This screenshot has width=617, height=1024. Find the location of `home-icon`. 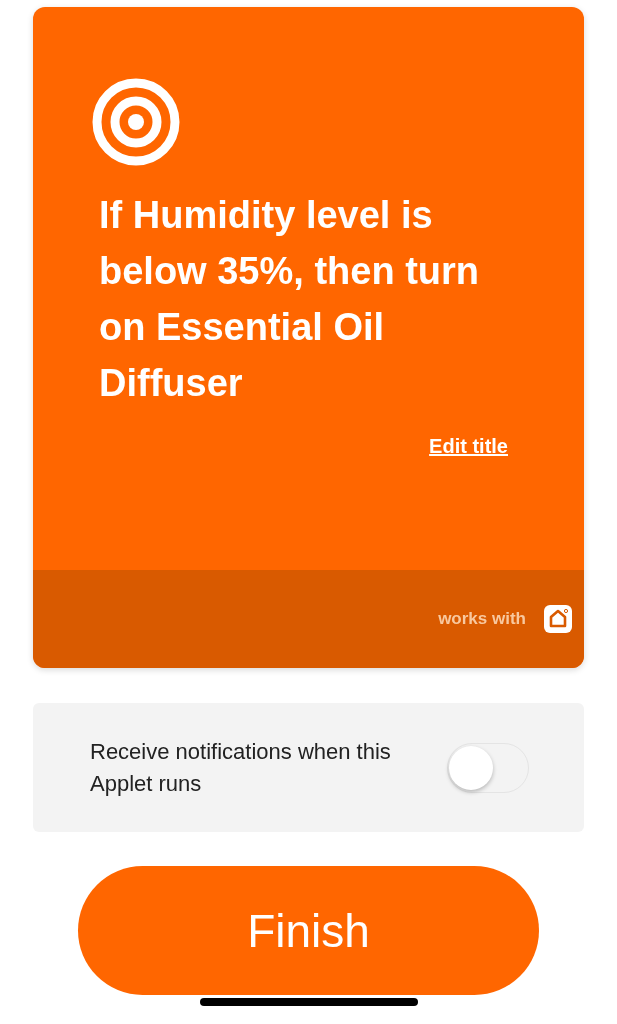

home-icon is located at coordinates (558, 619).